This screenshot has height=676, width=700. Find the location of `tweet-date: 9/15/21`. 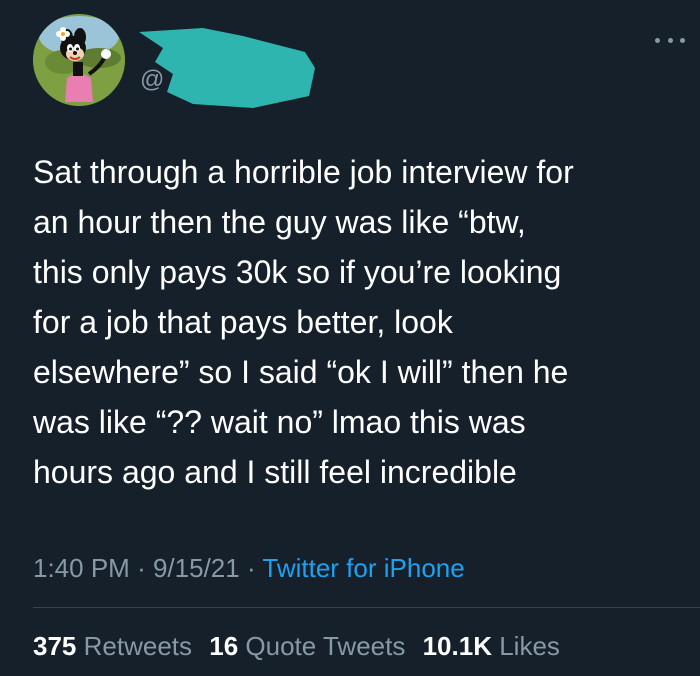

tweet-date: 9/15/21 is located at coordinates (196, 568).